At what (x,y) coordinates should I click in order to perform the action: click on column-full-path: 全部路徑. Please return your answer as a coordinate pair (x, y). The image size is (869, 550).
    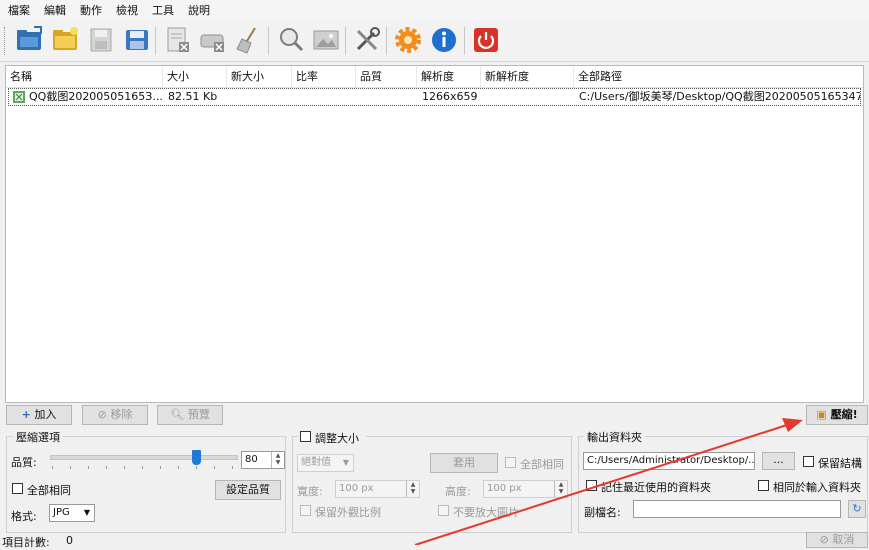
    Looking at the image, I should click on (718, 76).